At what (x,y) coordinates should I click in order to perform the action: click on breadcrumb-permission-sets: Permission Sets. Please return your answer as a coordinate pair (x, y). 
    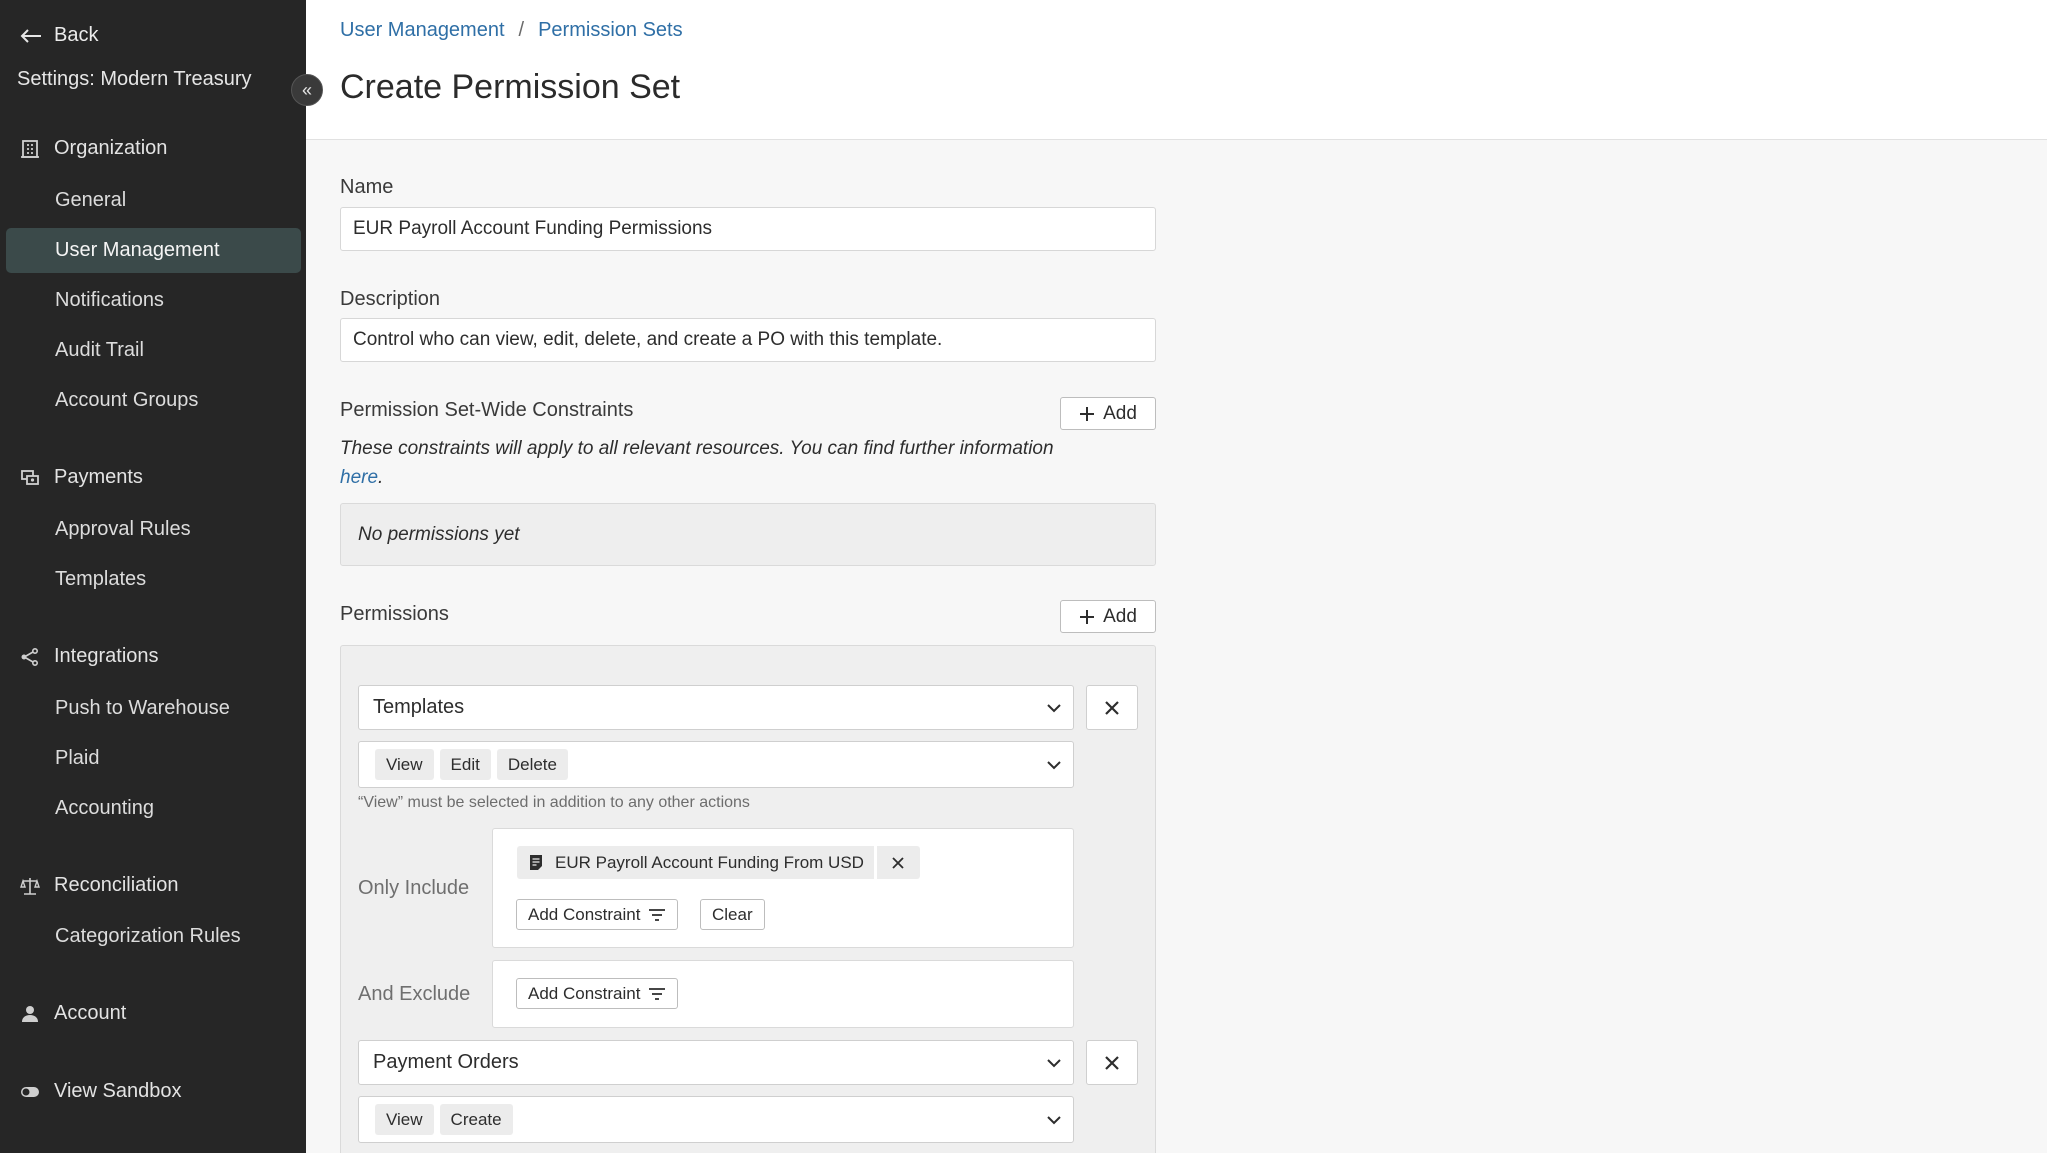
    Looking at the image, I should click on (610, 30).